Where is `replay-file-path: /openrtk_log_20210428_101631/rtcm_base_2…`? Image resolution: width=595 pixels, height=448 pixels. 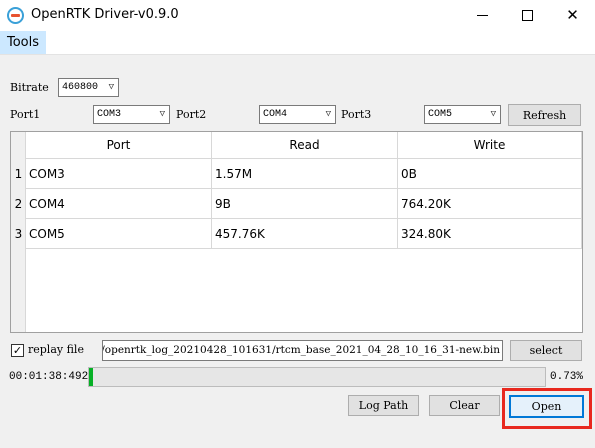
replay-file-path: /openrtk_log_20210428_101631/rtcm_base_2… is located at coordinates (301, 350).